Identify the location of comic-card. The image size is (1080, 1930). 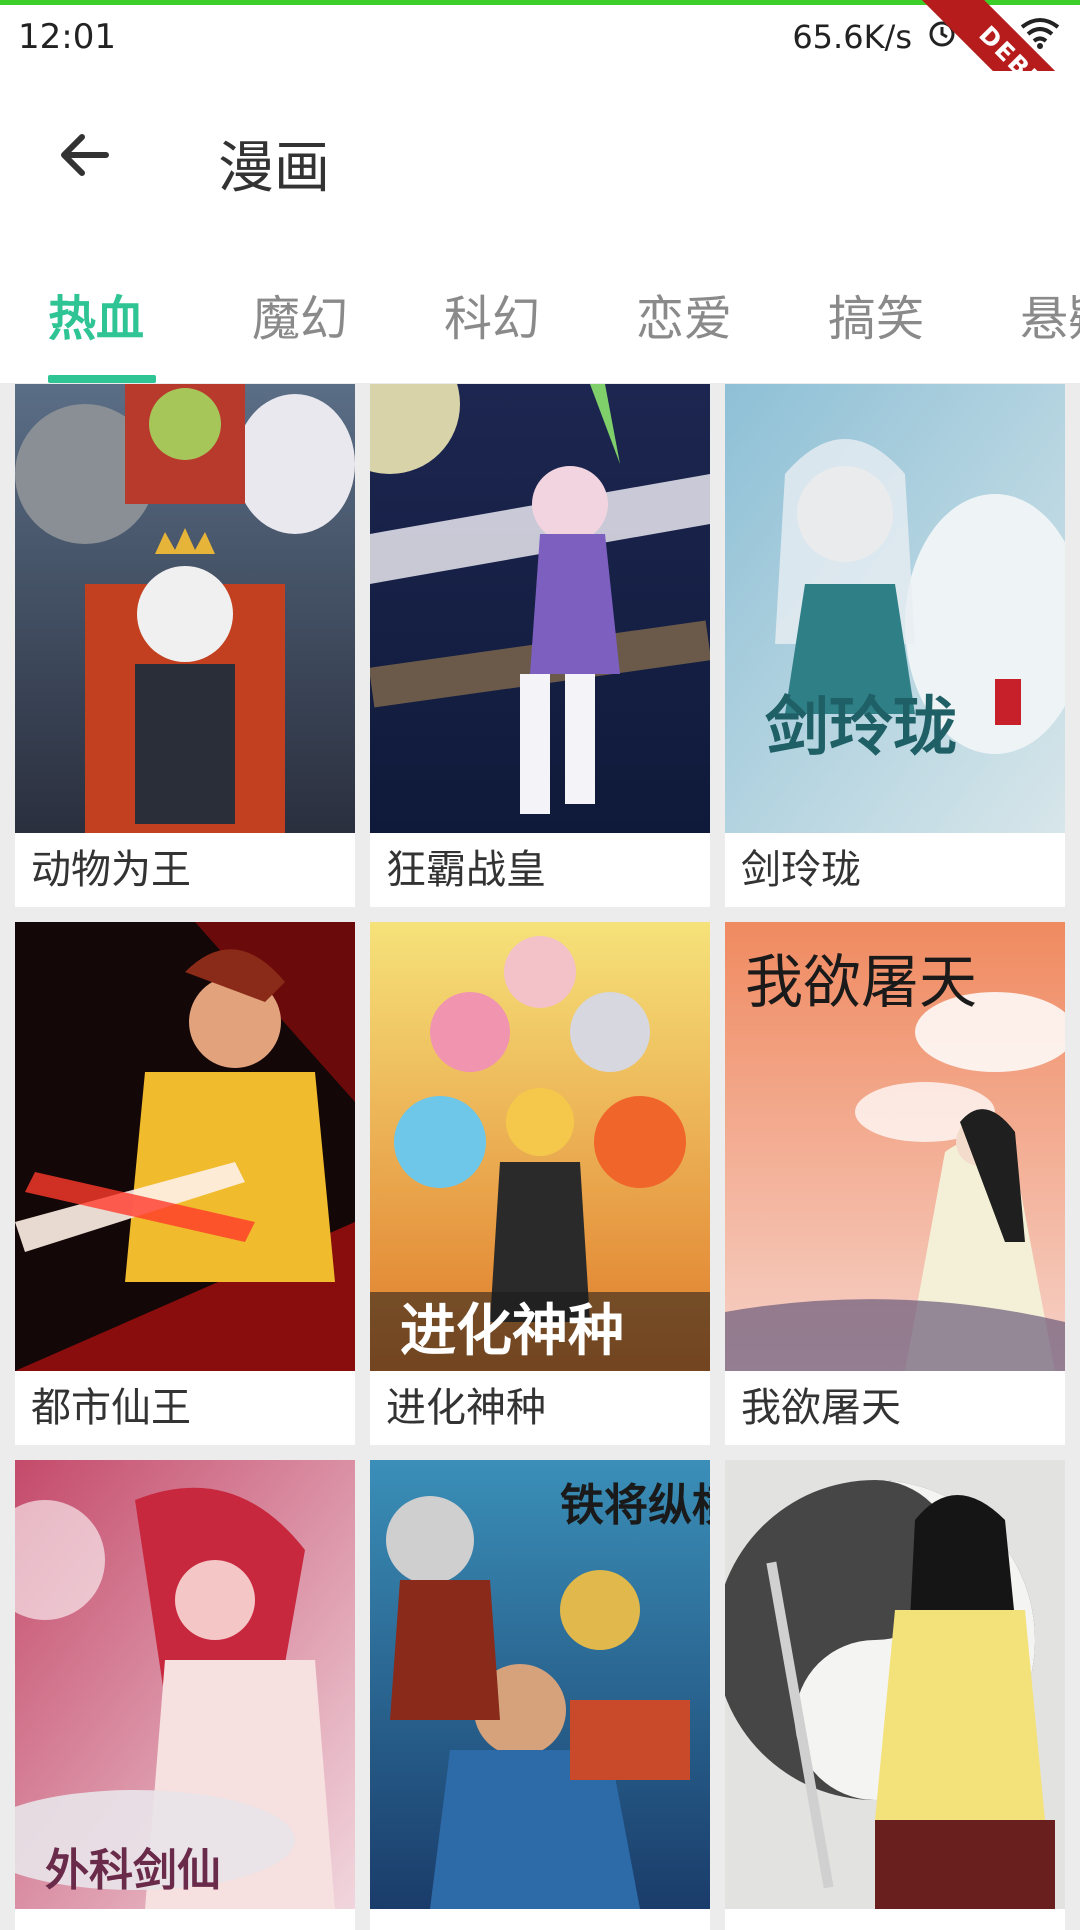
(895, 1695).